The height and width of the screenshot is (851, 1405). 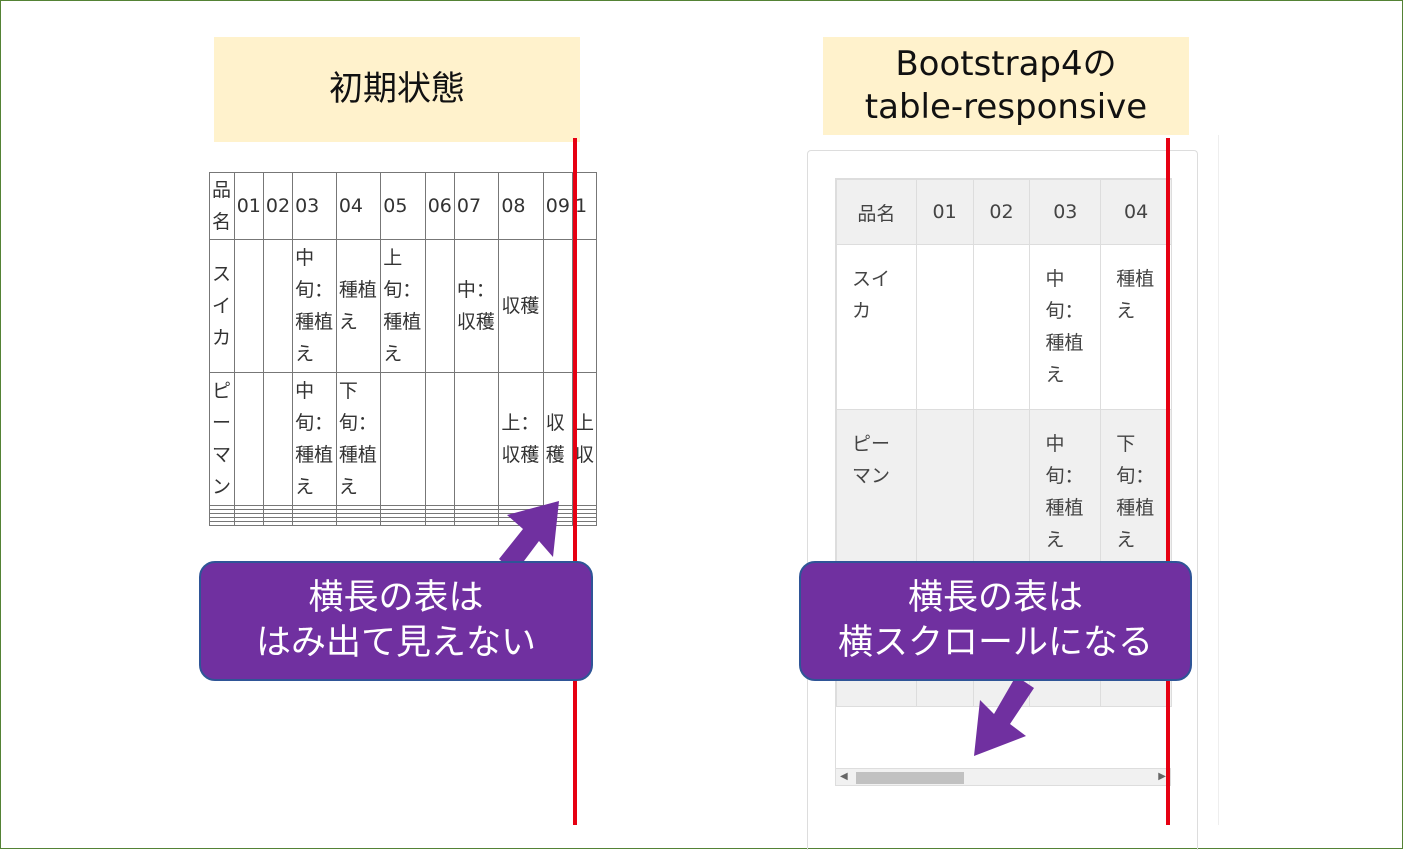 What do you see at coordinates (876, 492) in the screenshot?
I see `bs-cell: ピーマン` at bounding box center [876, 492].